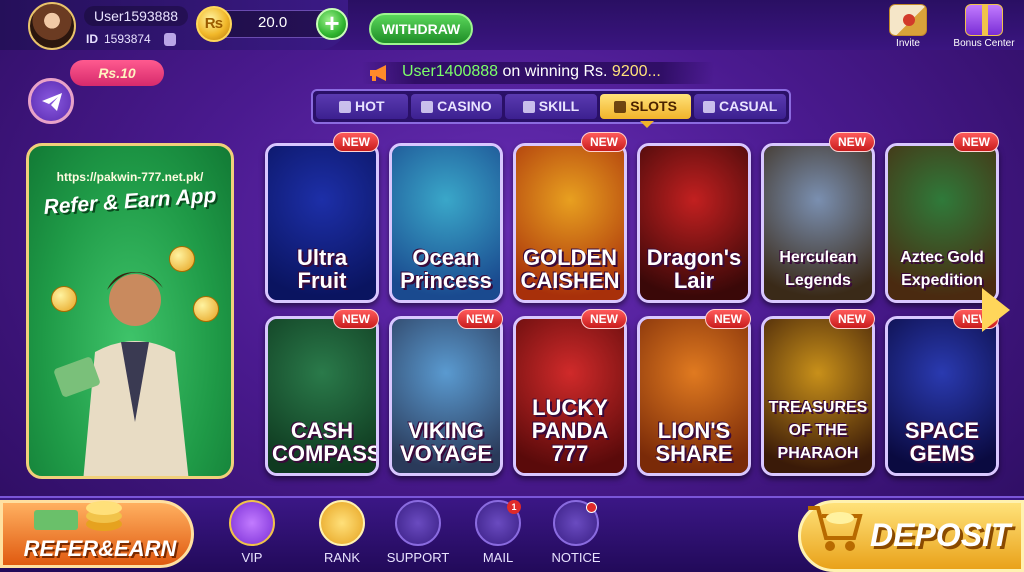 The width and height of the screenshot is (1024, 572). I want to click on invite-button: Invite, so click(908, 26).